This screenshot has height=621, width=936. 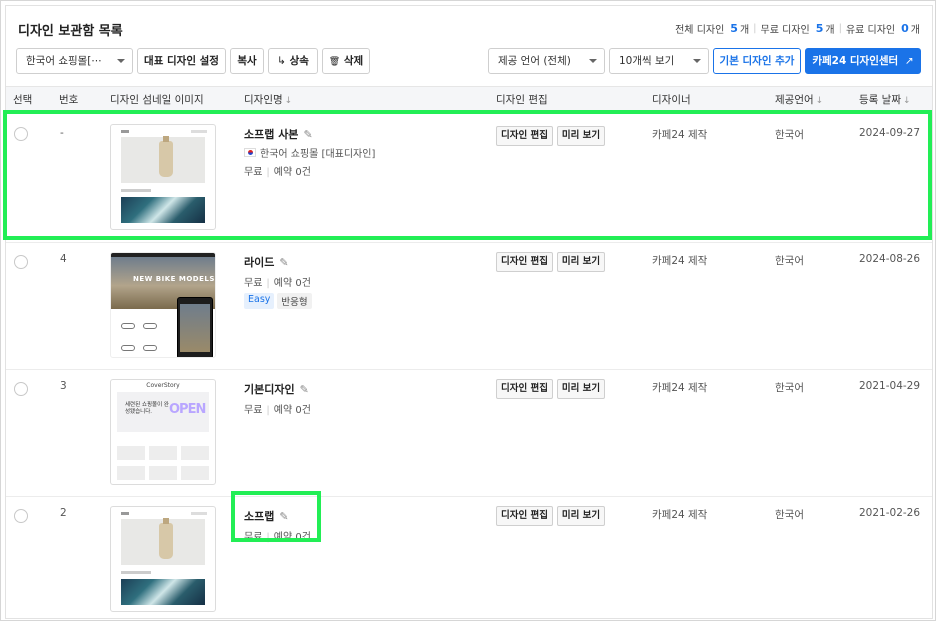 What do you see at coordinates (62, 133) in the screenshot?
I see `row-number: -` at bounding box center [62, 133].